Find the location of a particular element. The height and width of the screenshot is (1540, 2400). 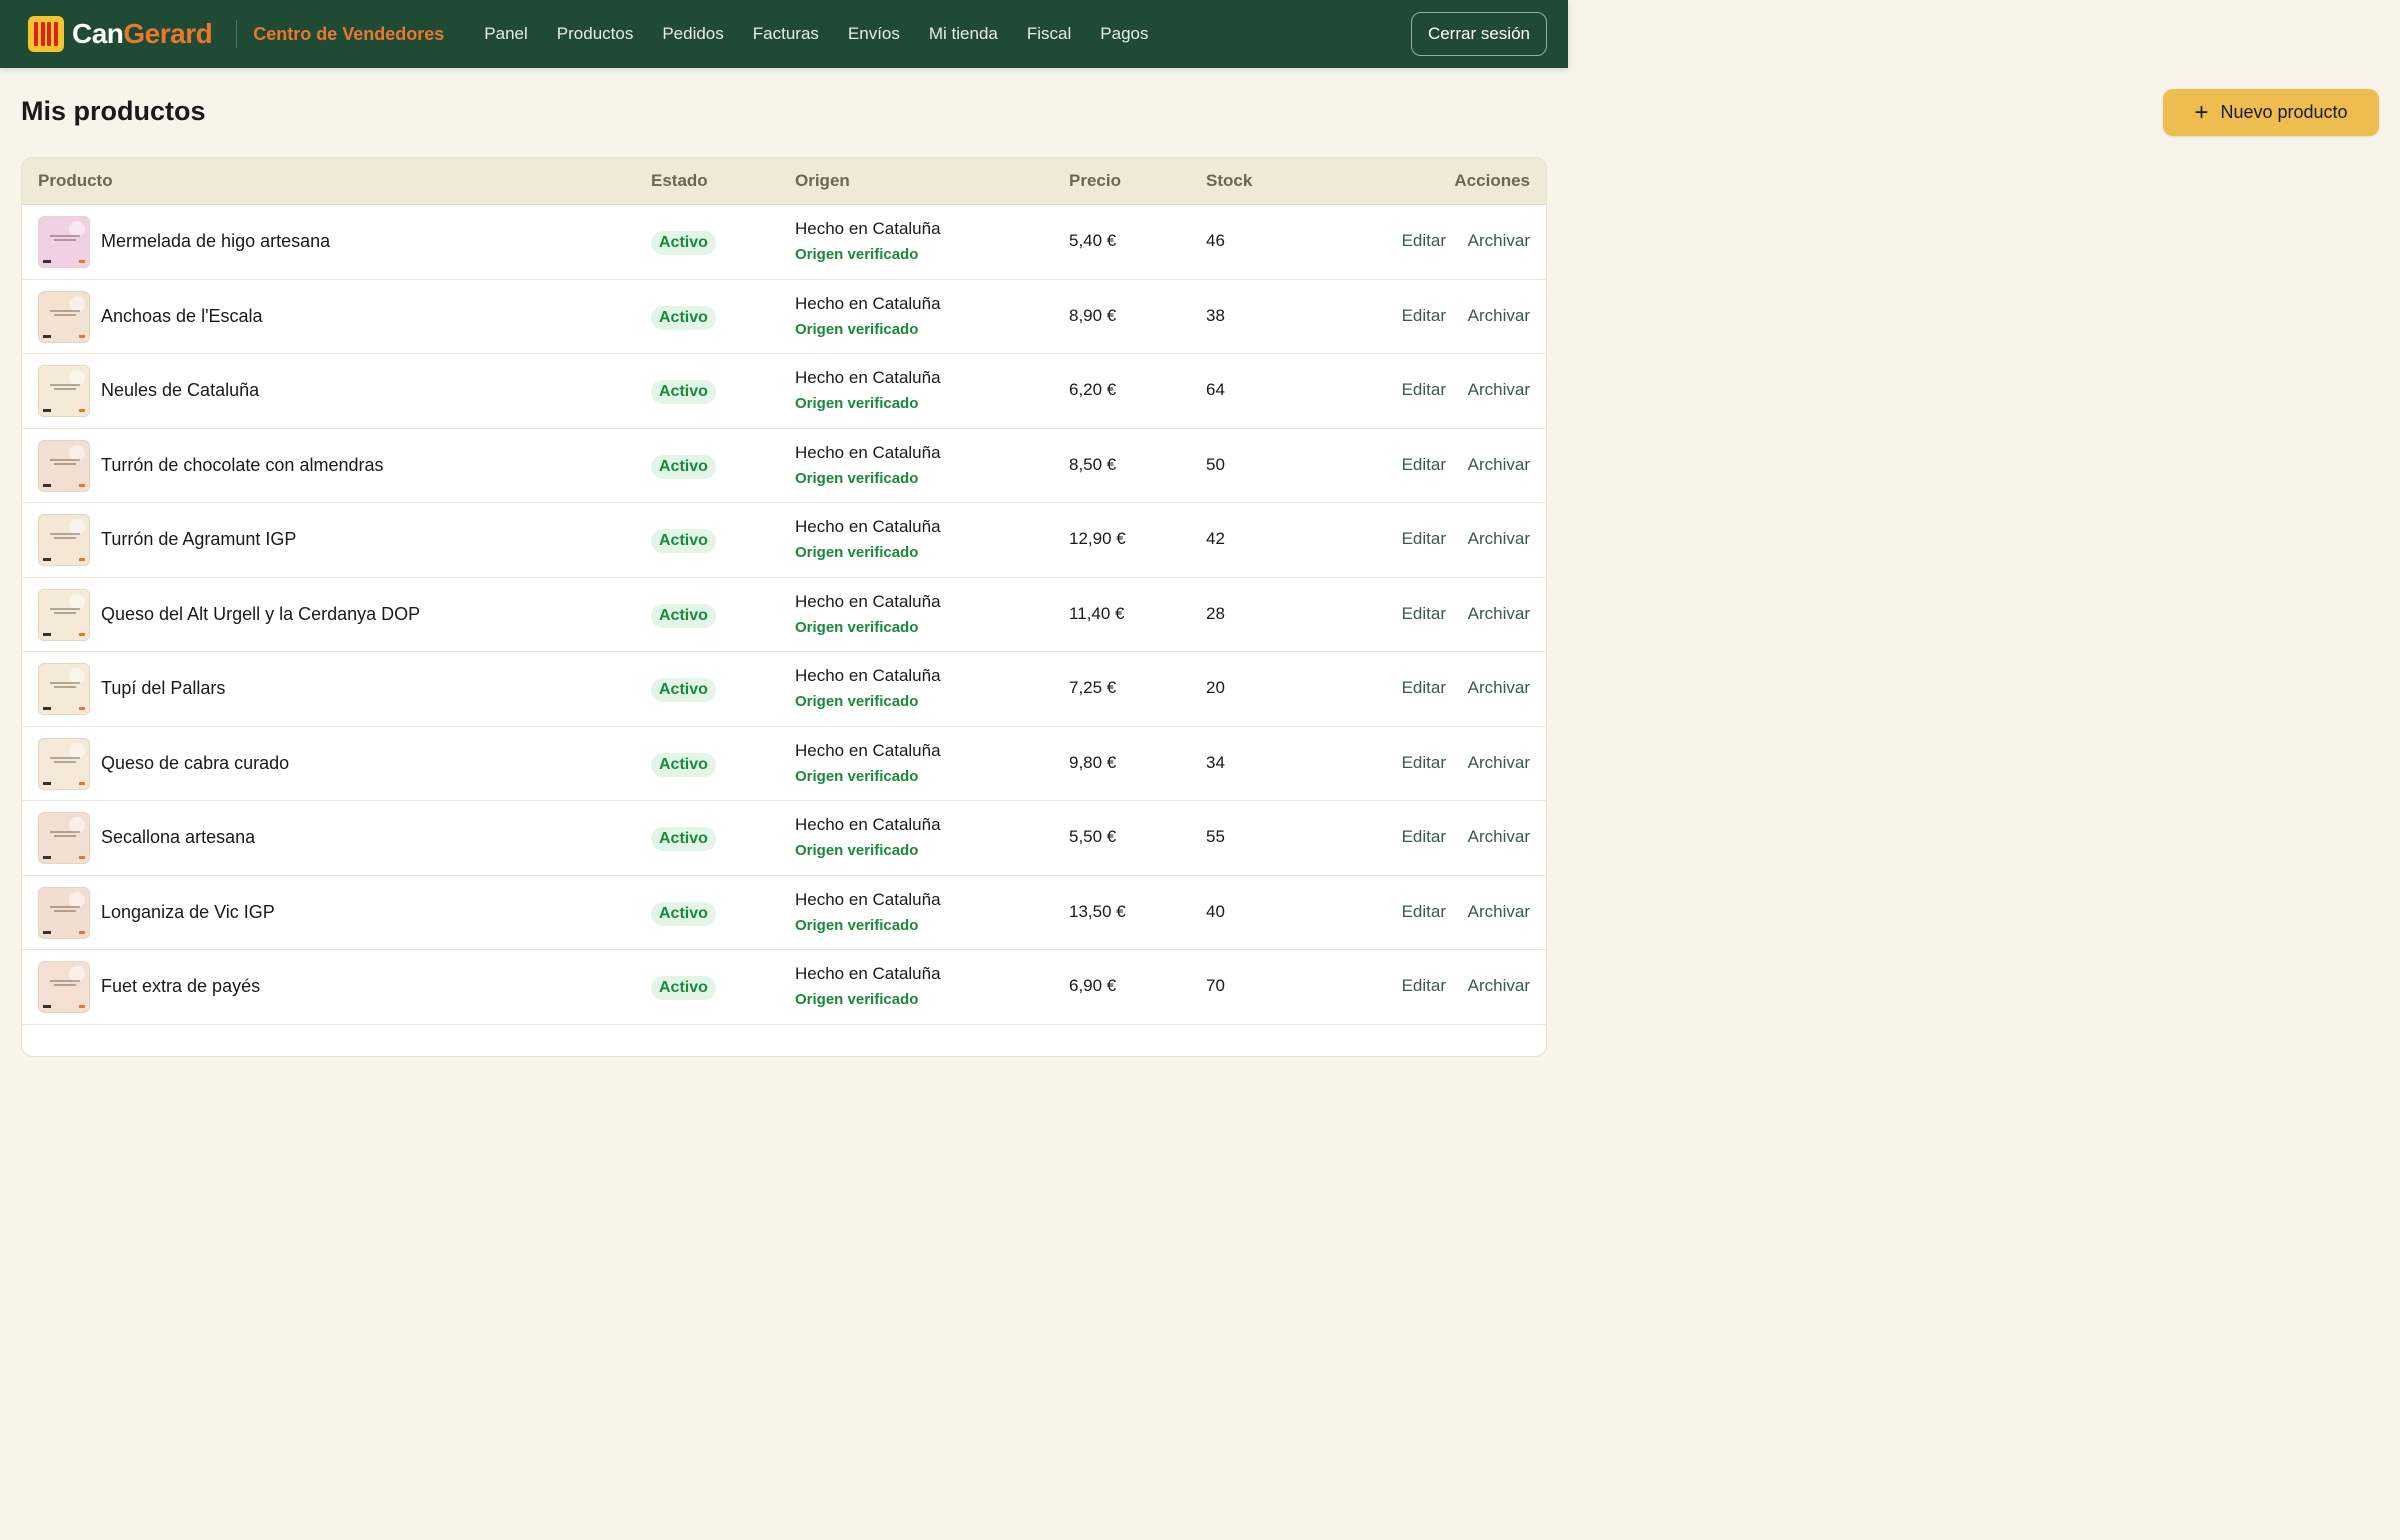

column-header-product: Producto is located at coordinates (75, 180).